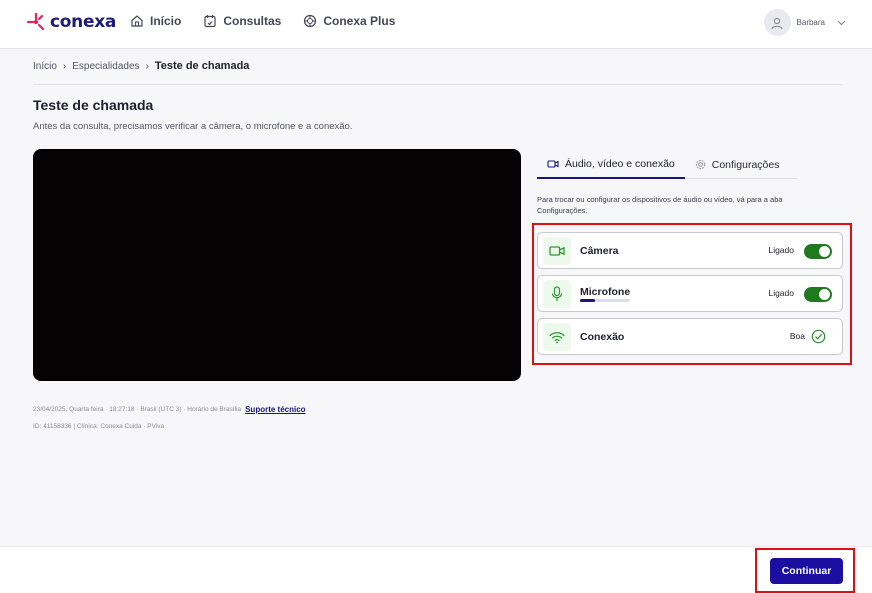  What do you see at coordinates (841, 23) in the screenshot?
I see `chevron-down-icon` at bounding box center [841, 23].